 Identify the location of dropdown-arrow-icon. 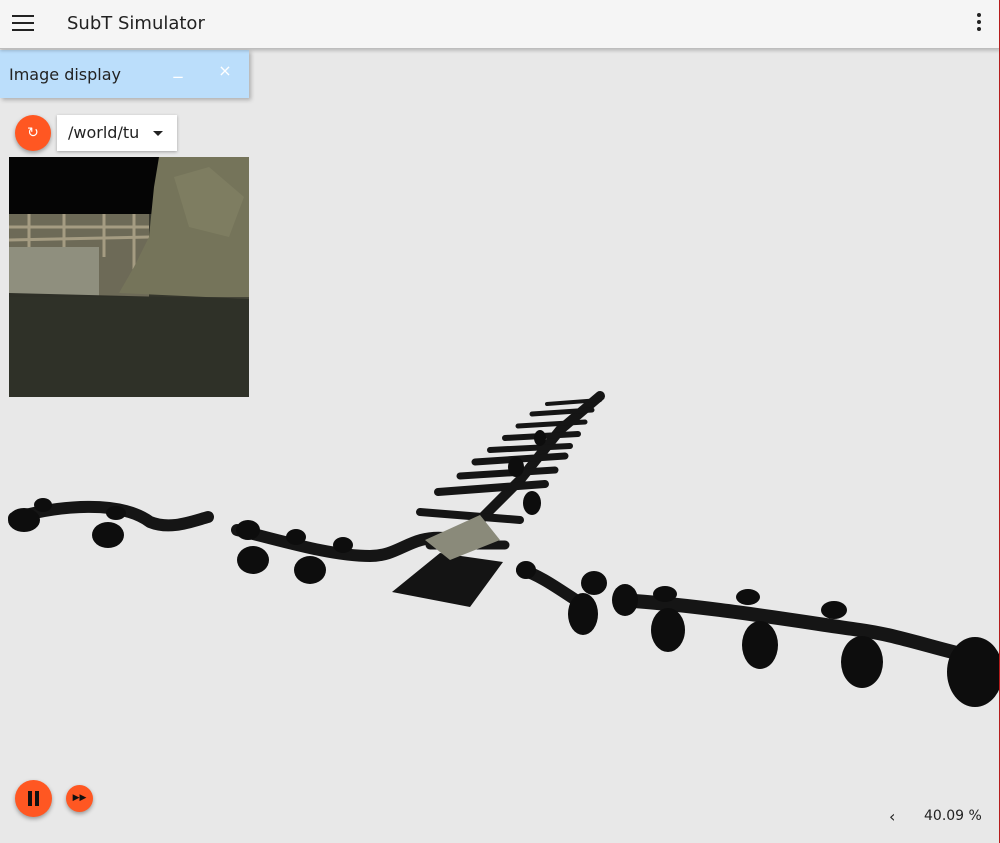
(158, 133).